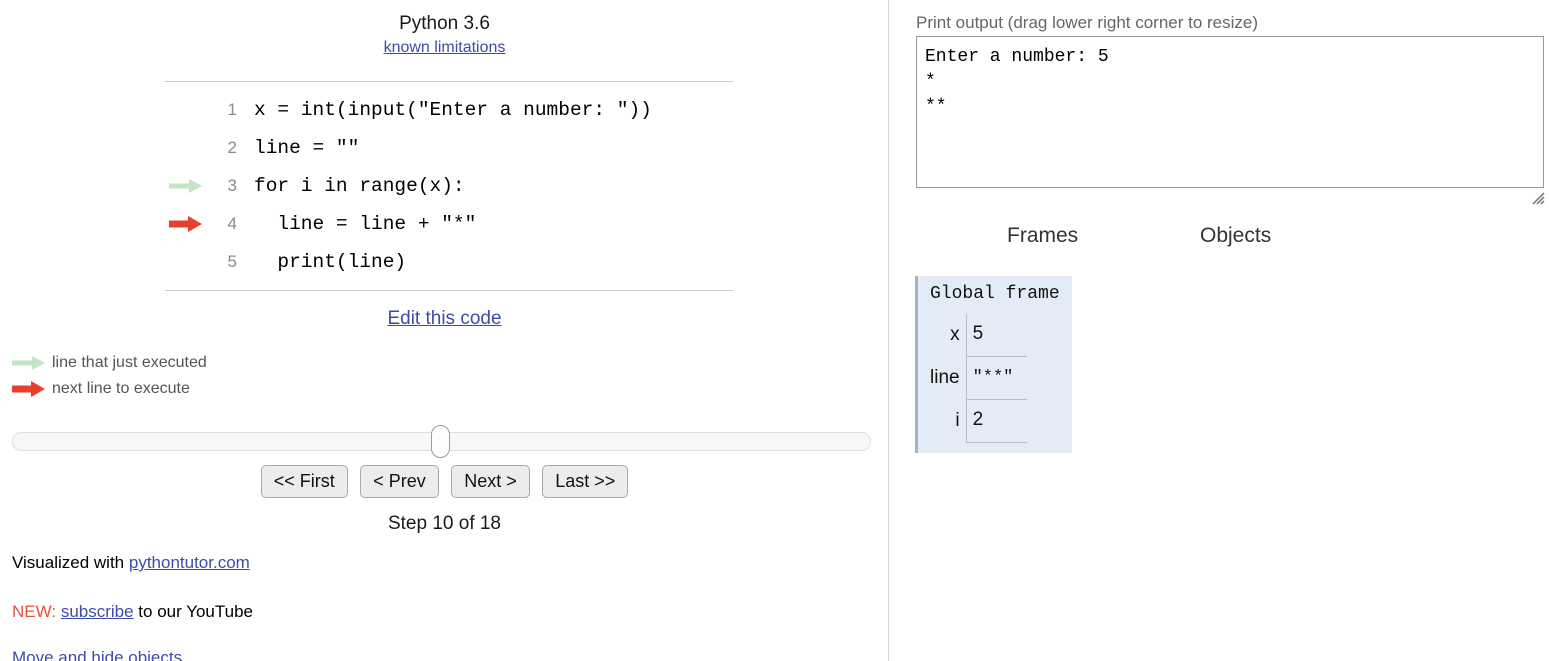  I want to click on move-hide-objects-row: Move and hide objects, so click(97, 654).